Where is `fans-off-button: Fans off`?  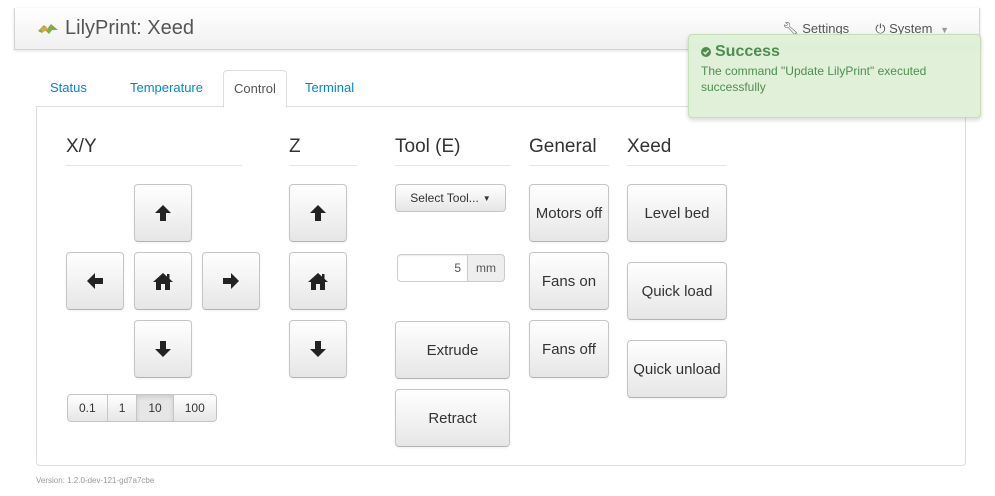
fans-off-button: Fans off is located at coordinates (569, 349).